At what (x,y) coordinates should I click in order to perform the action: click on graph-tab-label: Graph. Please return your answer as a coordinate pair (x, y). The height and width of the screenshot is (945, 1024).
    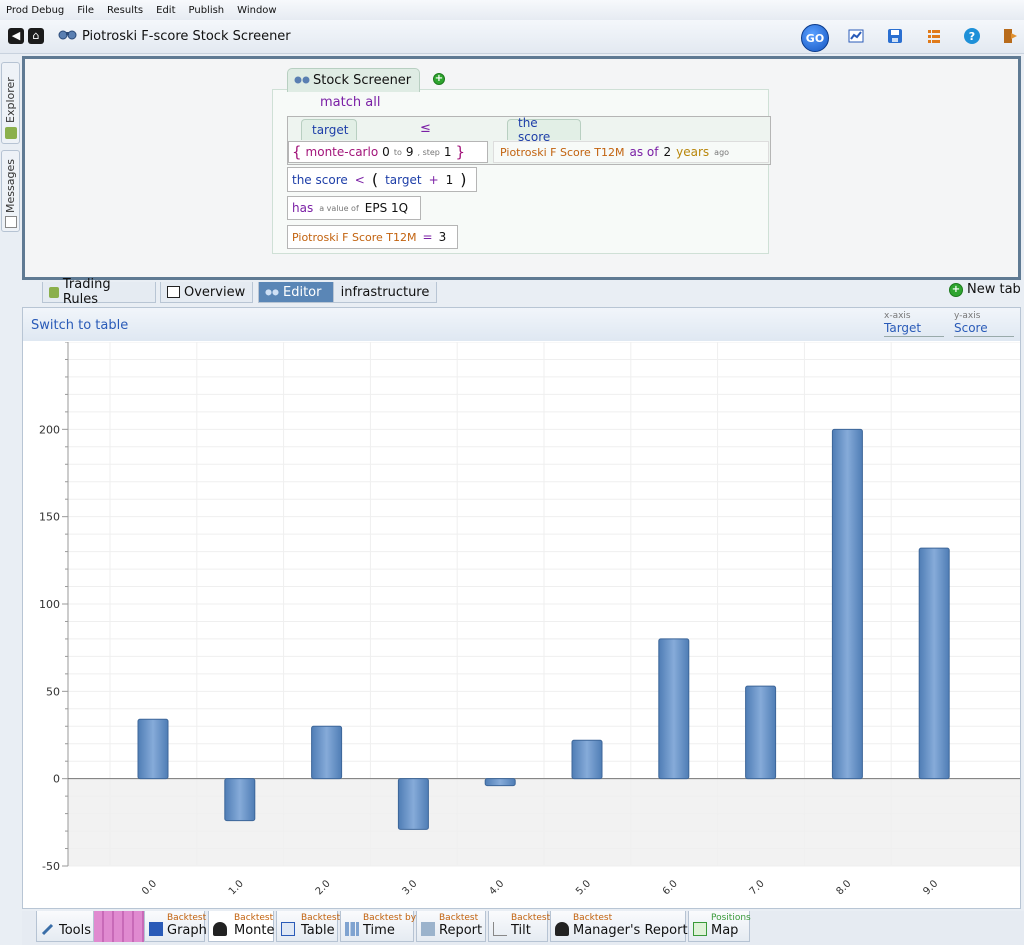
    Looking at the image, I should click on (187, 930).